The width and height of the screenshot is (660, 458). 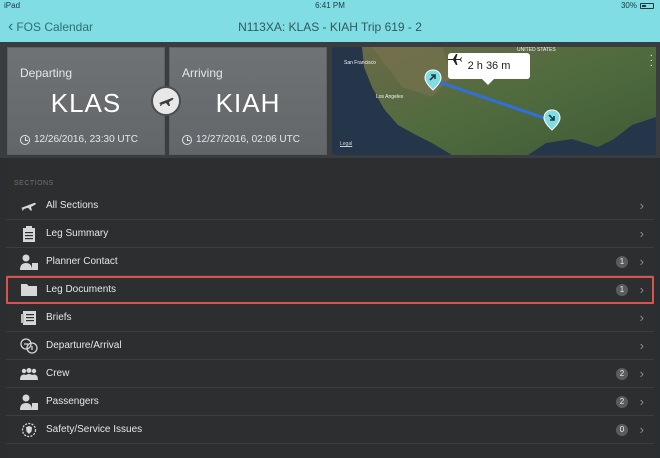 What do you see at coordinates (29, 233) in the screenshot?
I see `clipboard-icon` at bounding box center [29, 233].